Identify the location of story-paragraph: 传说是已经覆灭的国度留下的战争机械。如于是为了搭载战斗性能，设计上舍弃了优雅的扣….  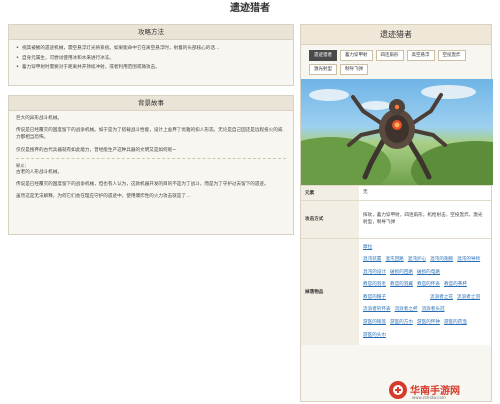
(149, 134).